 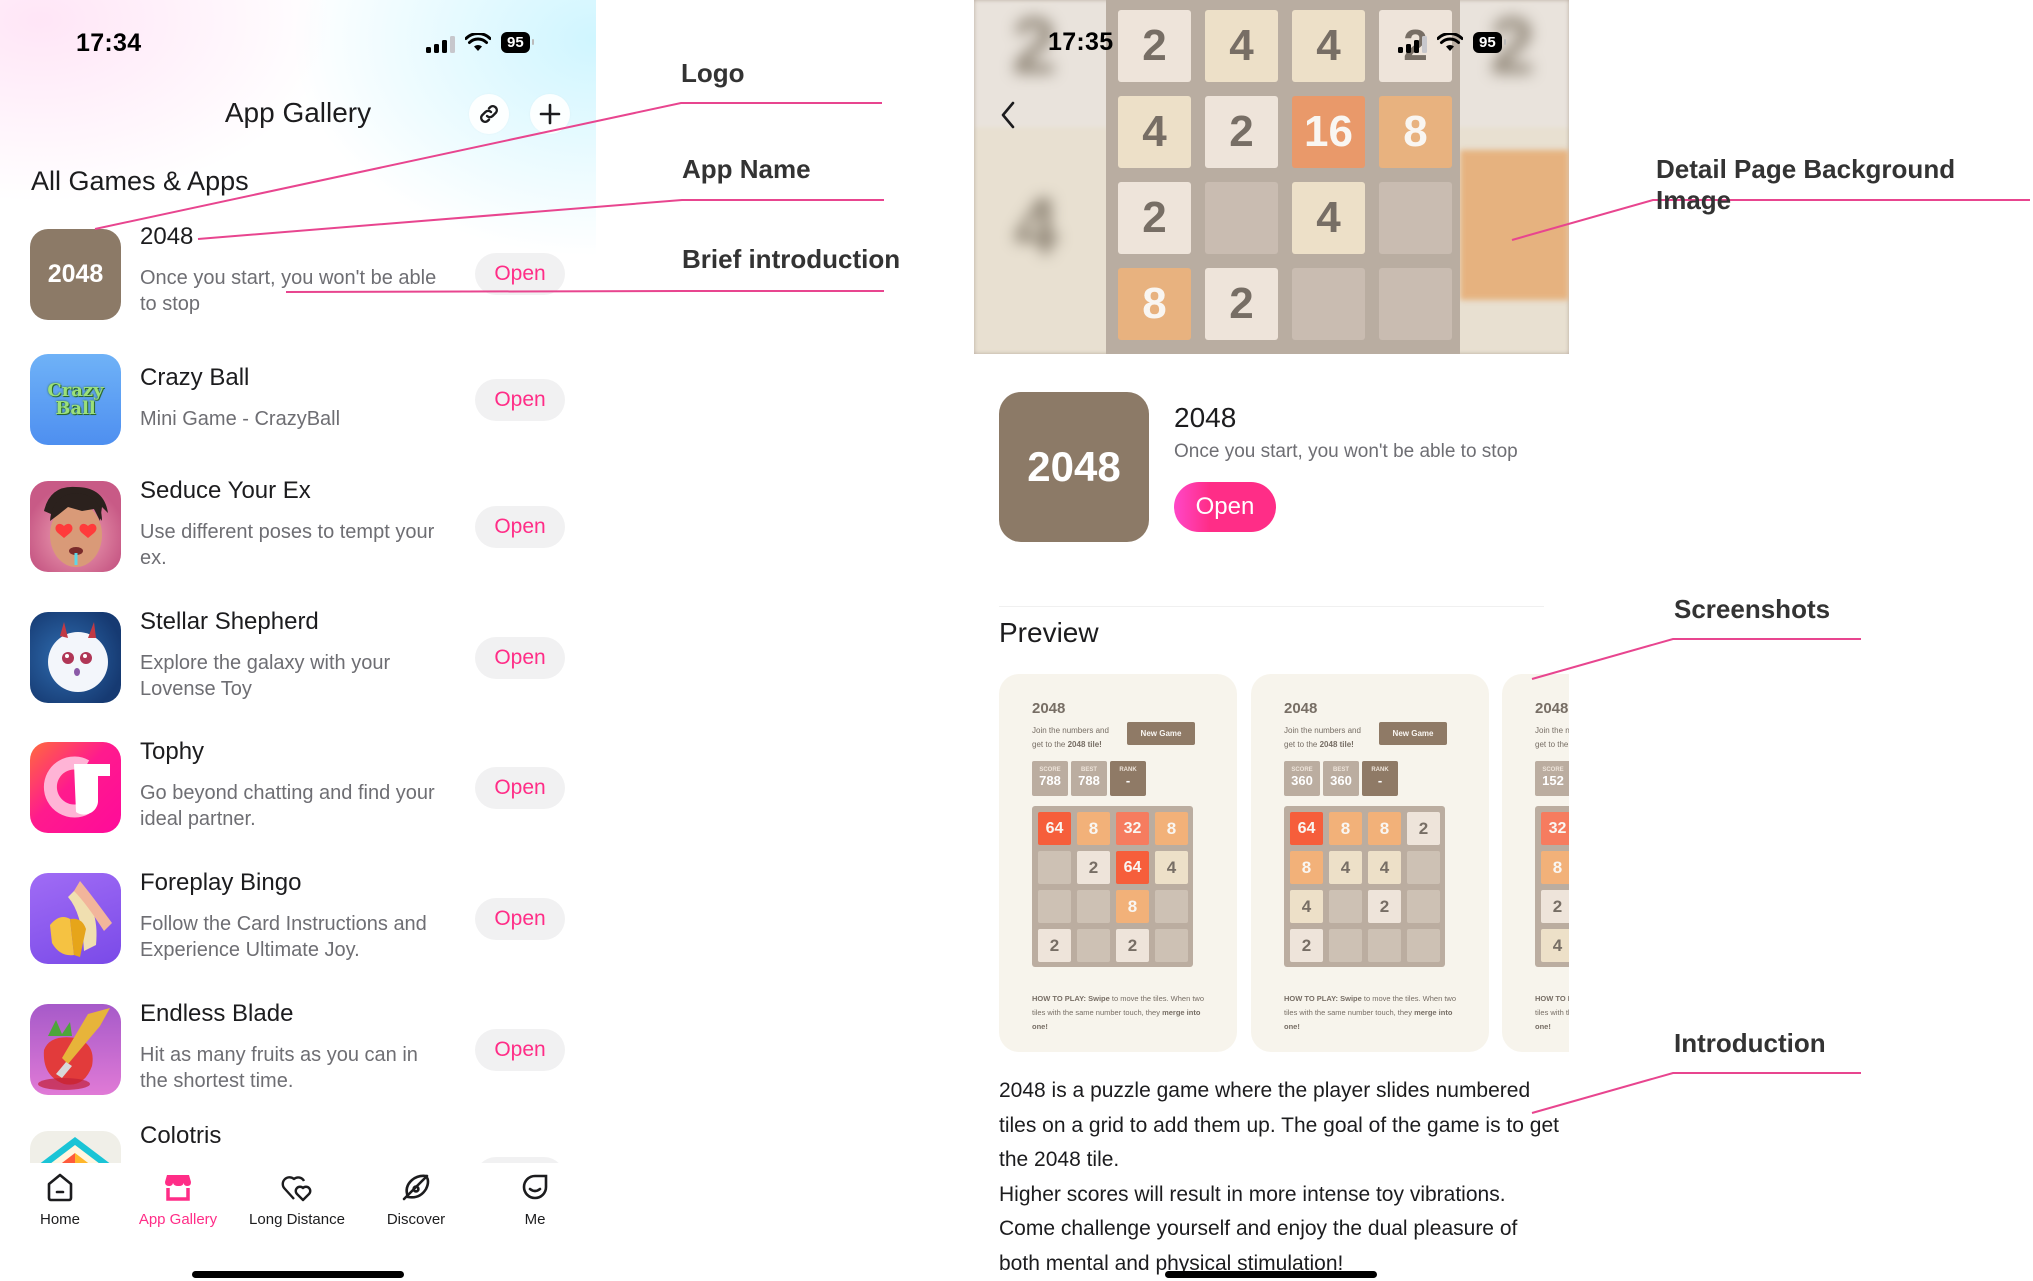 I want to click on logo-text: 2048, so click(x=75, y=274).